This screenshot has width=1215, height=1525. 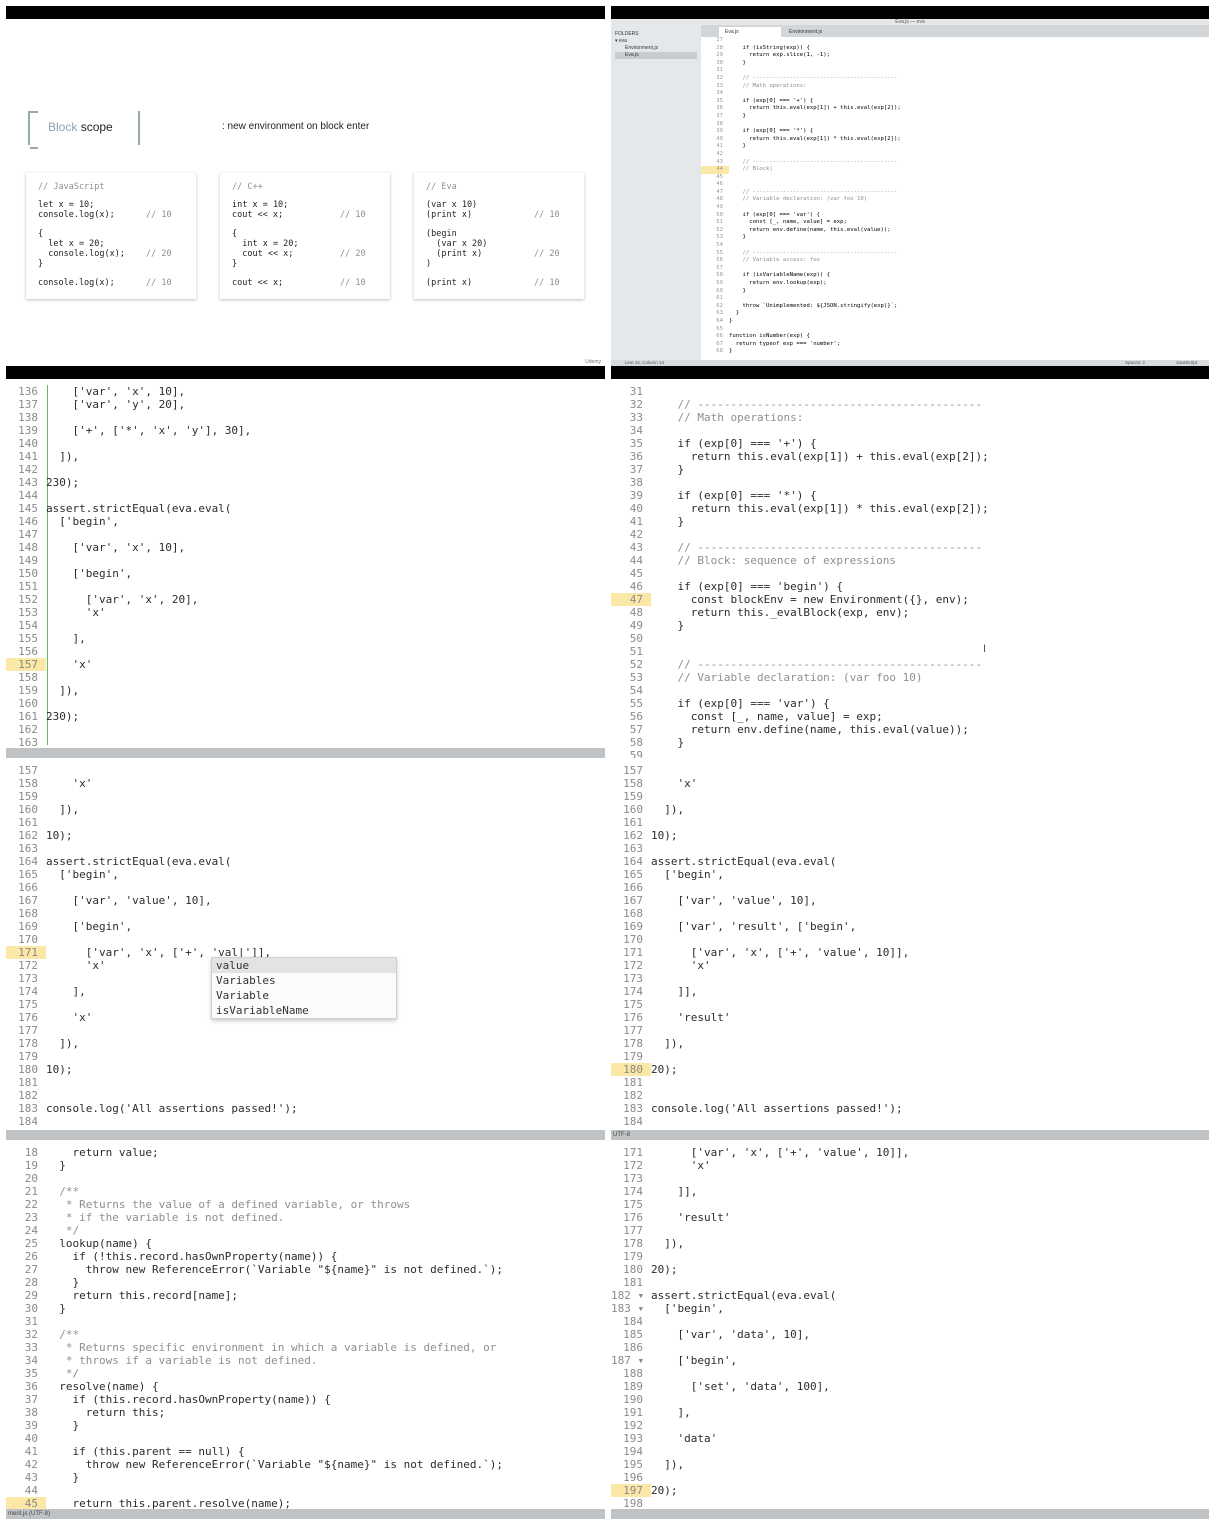 What do you see at coordinates (719, 146) in the screenshot?
I see `line-number: 41` at bounding box center [719, 146].